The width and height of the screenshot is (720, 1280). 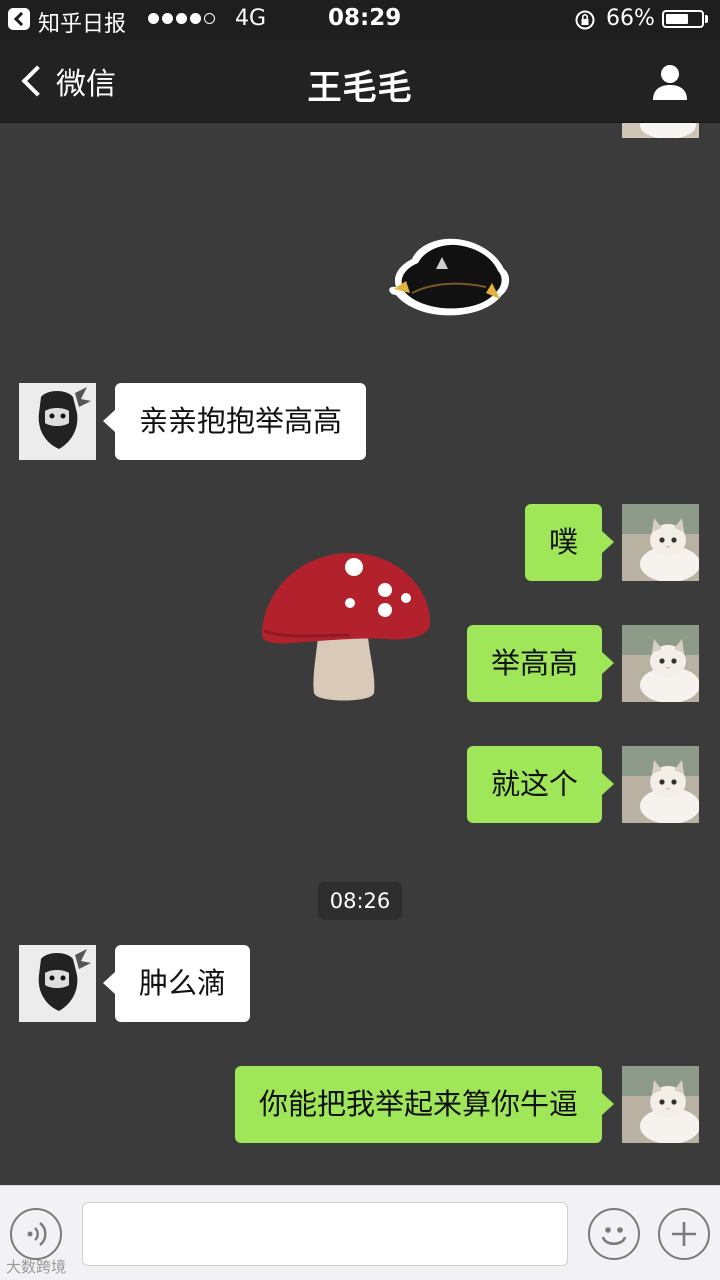 I want to click on signal-strength-icon, so click(x=181, y=18).